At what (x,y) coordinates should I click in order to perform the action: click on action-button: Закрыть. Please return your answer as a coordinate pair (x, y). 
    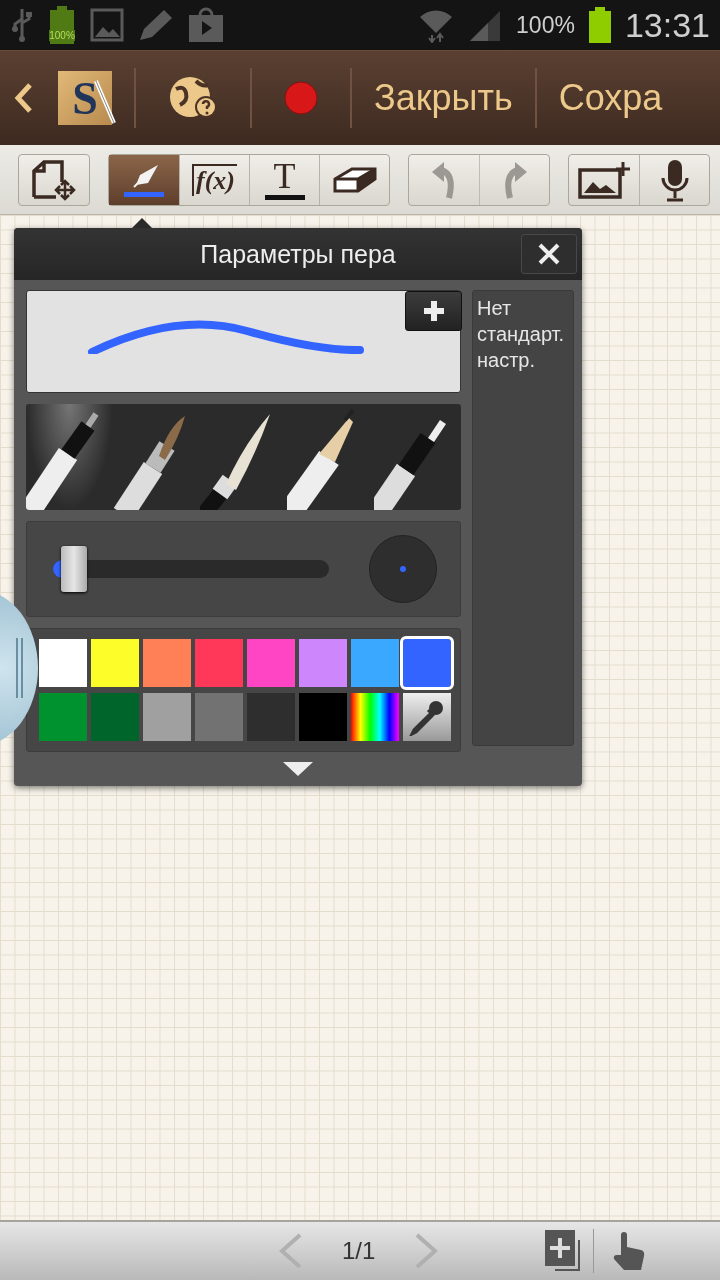
    Looking at the image, I should click on (443, 98).